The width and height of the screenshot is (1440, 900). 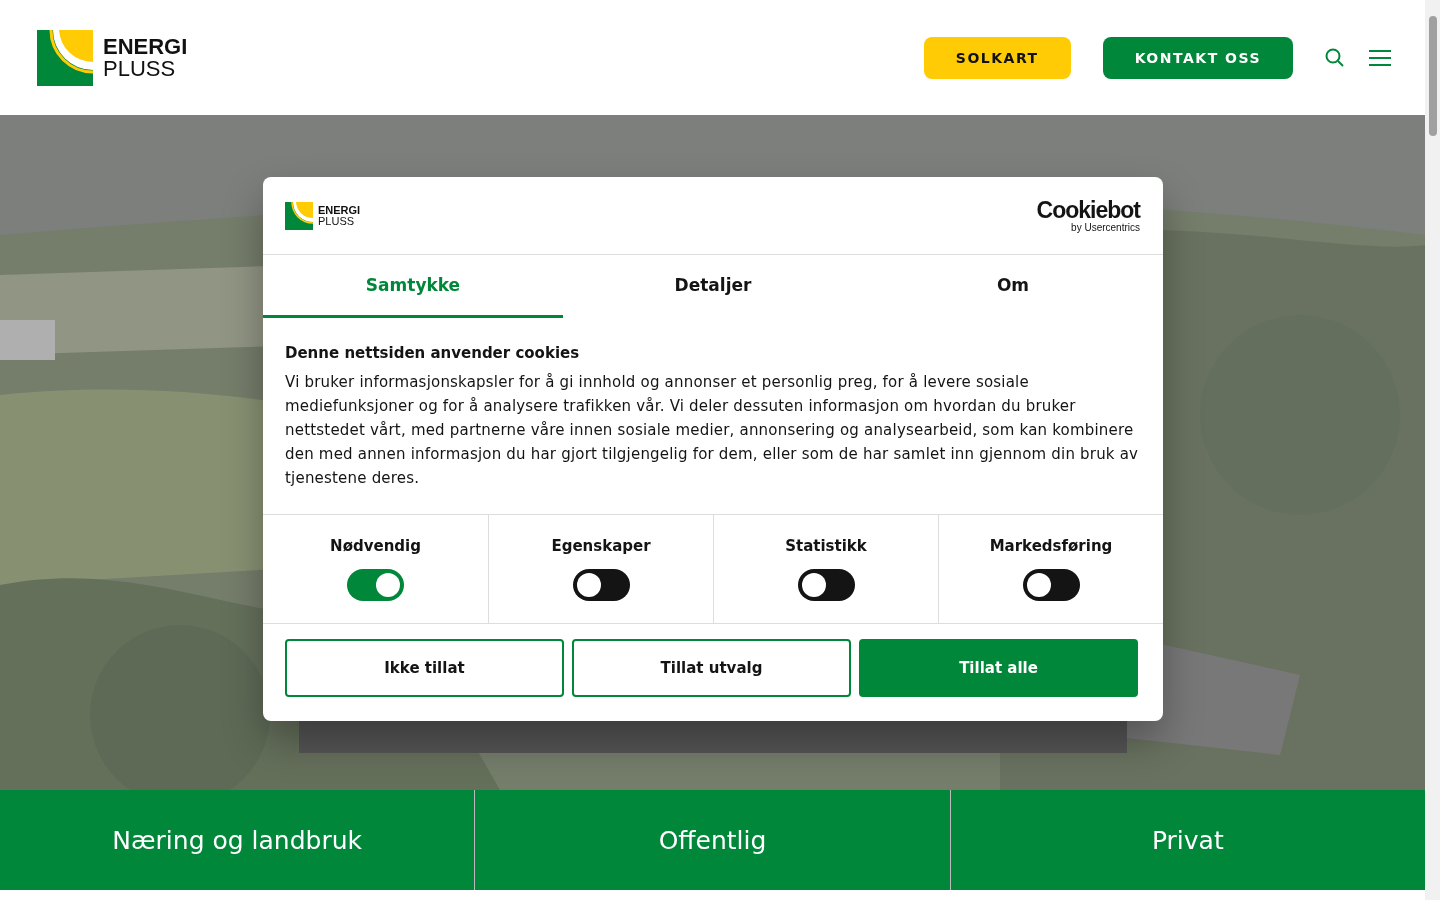 What do you see at coordinates (826, 546) in the screenshot?
I see `toggle-label: Statistikk` at bounding box center [826, 546].